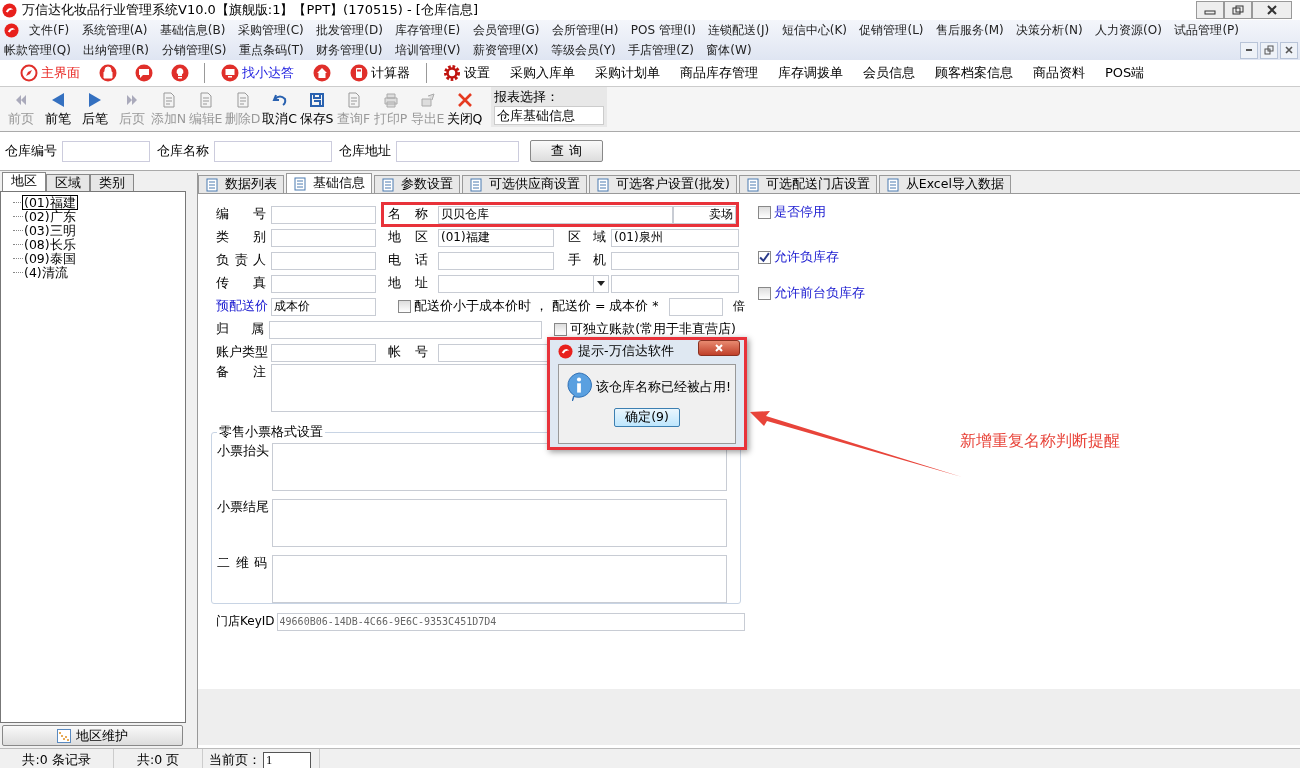  Describe the element at coordinates (406, 329) in the screenshot. I see `belong-field` at that location.